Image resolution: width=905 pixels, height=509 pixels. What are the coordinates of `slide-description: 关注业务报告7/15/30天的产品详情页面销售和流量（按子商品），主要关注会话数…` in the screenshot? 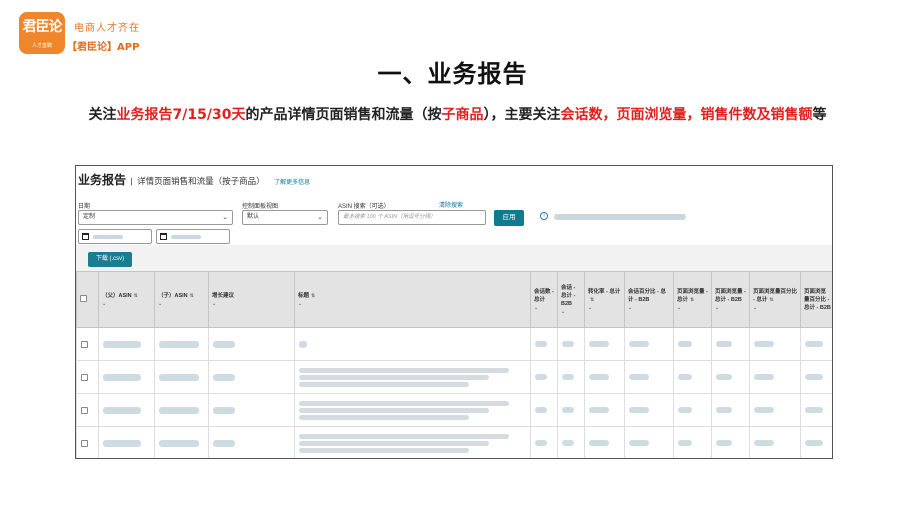 It's located at (457, 115).